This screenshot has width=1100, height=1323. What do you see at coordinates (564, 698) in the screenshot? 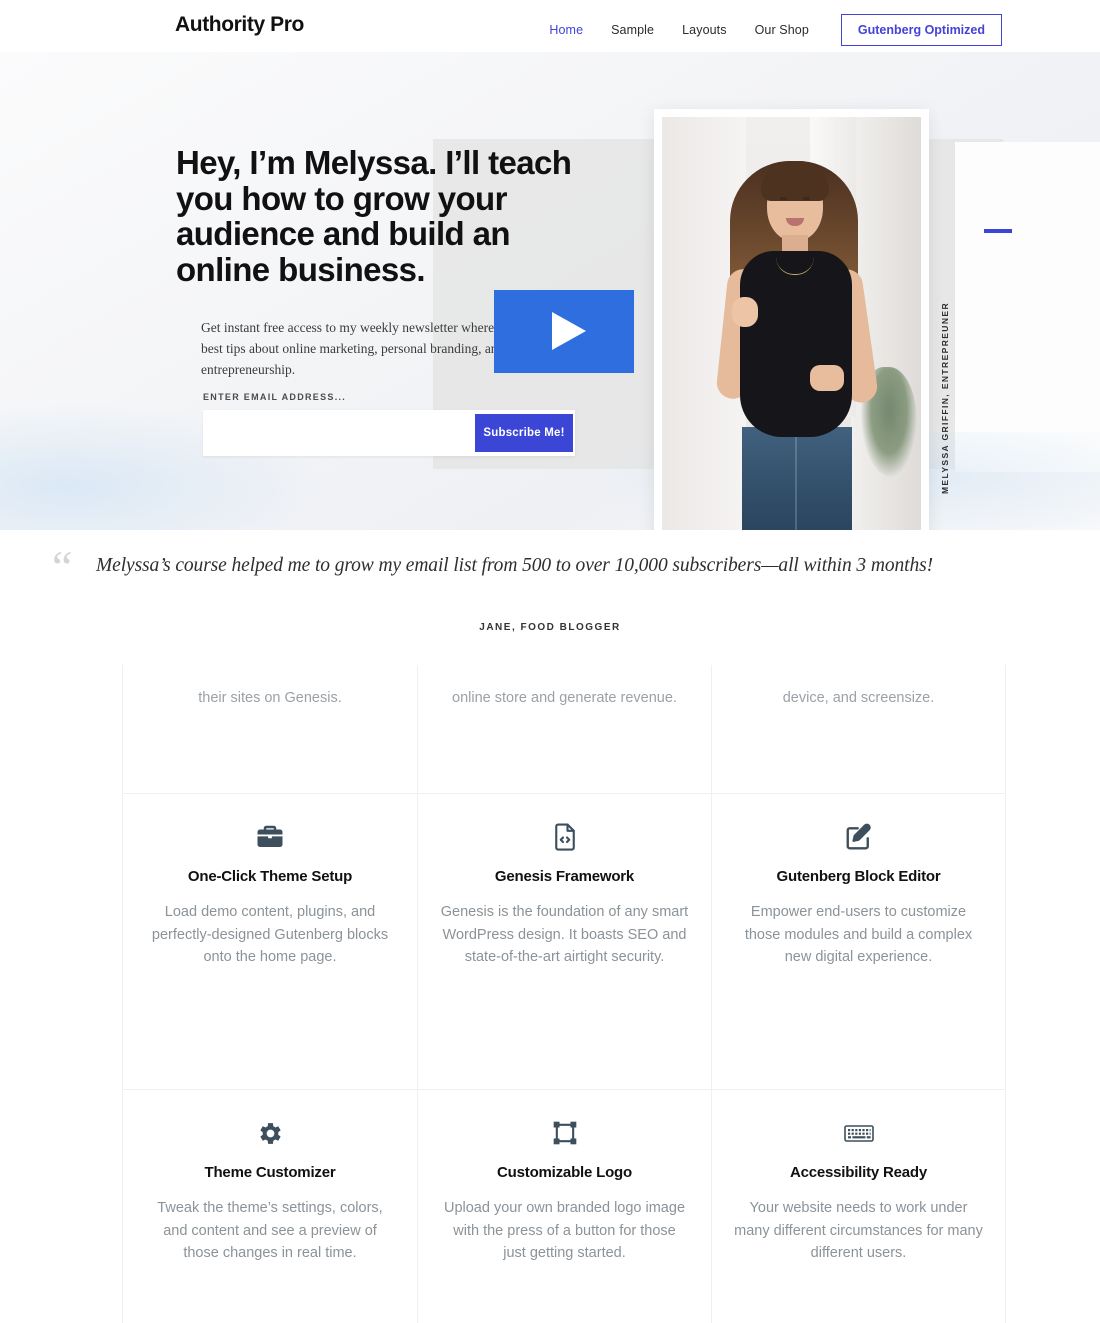
I see `feature-description: online store and generate revenue.` at bounding box center [564, 698].